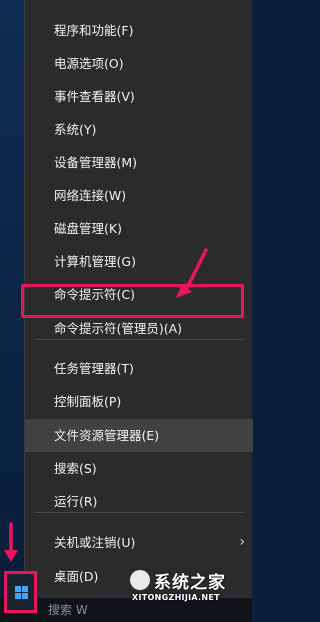  What do you see at coordinates (76, 576) in the screenshot?
I see `menu-item-label: 桌面(D)` at bounding box center [76, 576].